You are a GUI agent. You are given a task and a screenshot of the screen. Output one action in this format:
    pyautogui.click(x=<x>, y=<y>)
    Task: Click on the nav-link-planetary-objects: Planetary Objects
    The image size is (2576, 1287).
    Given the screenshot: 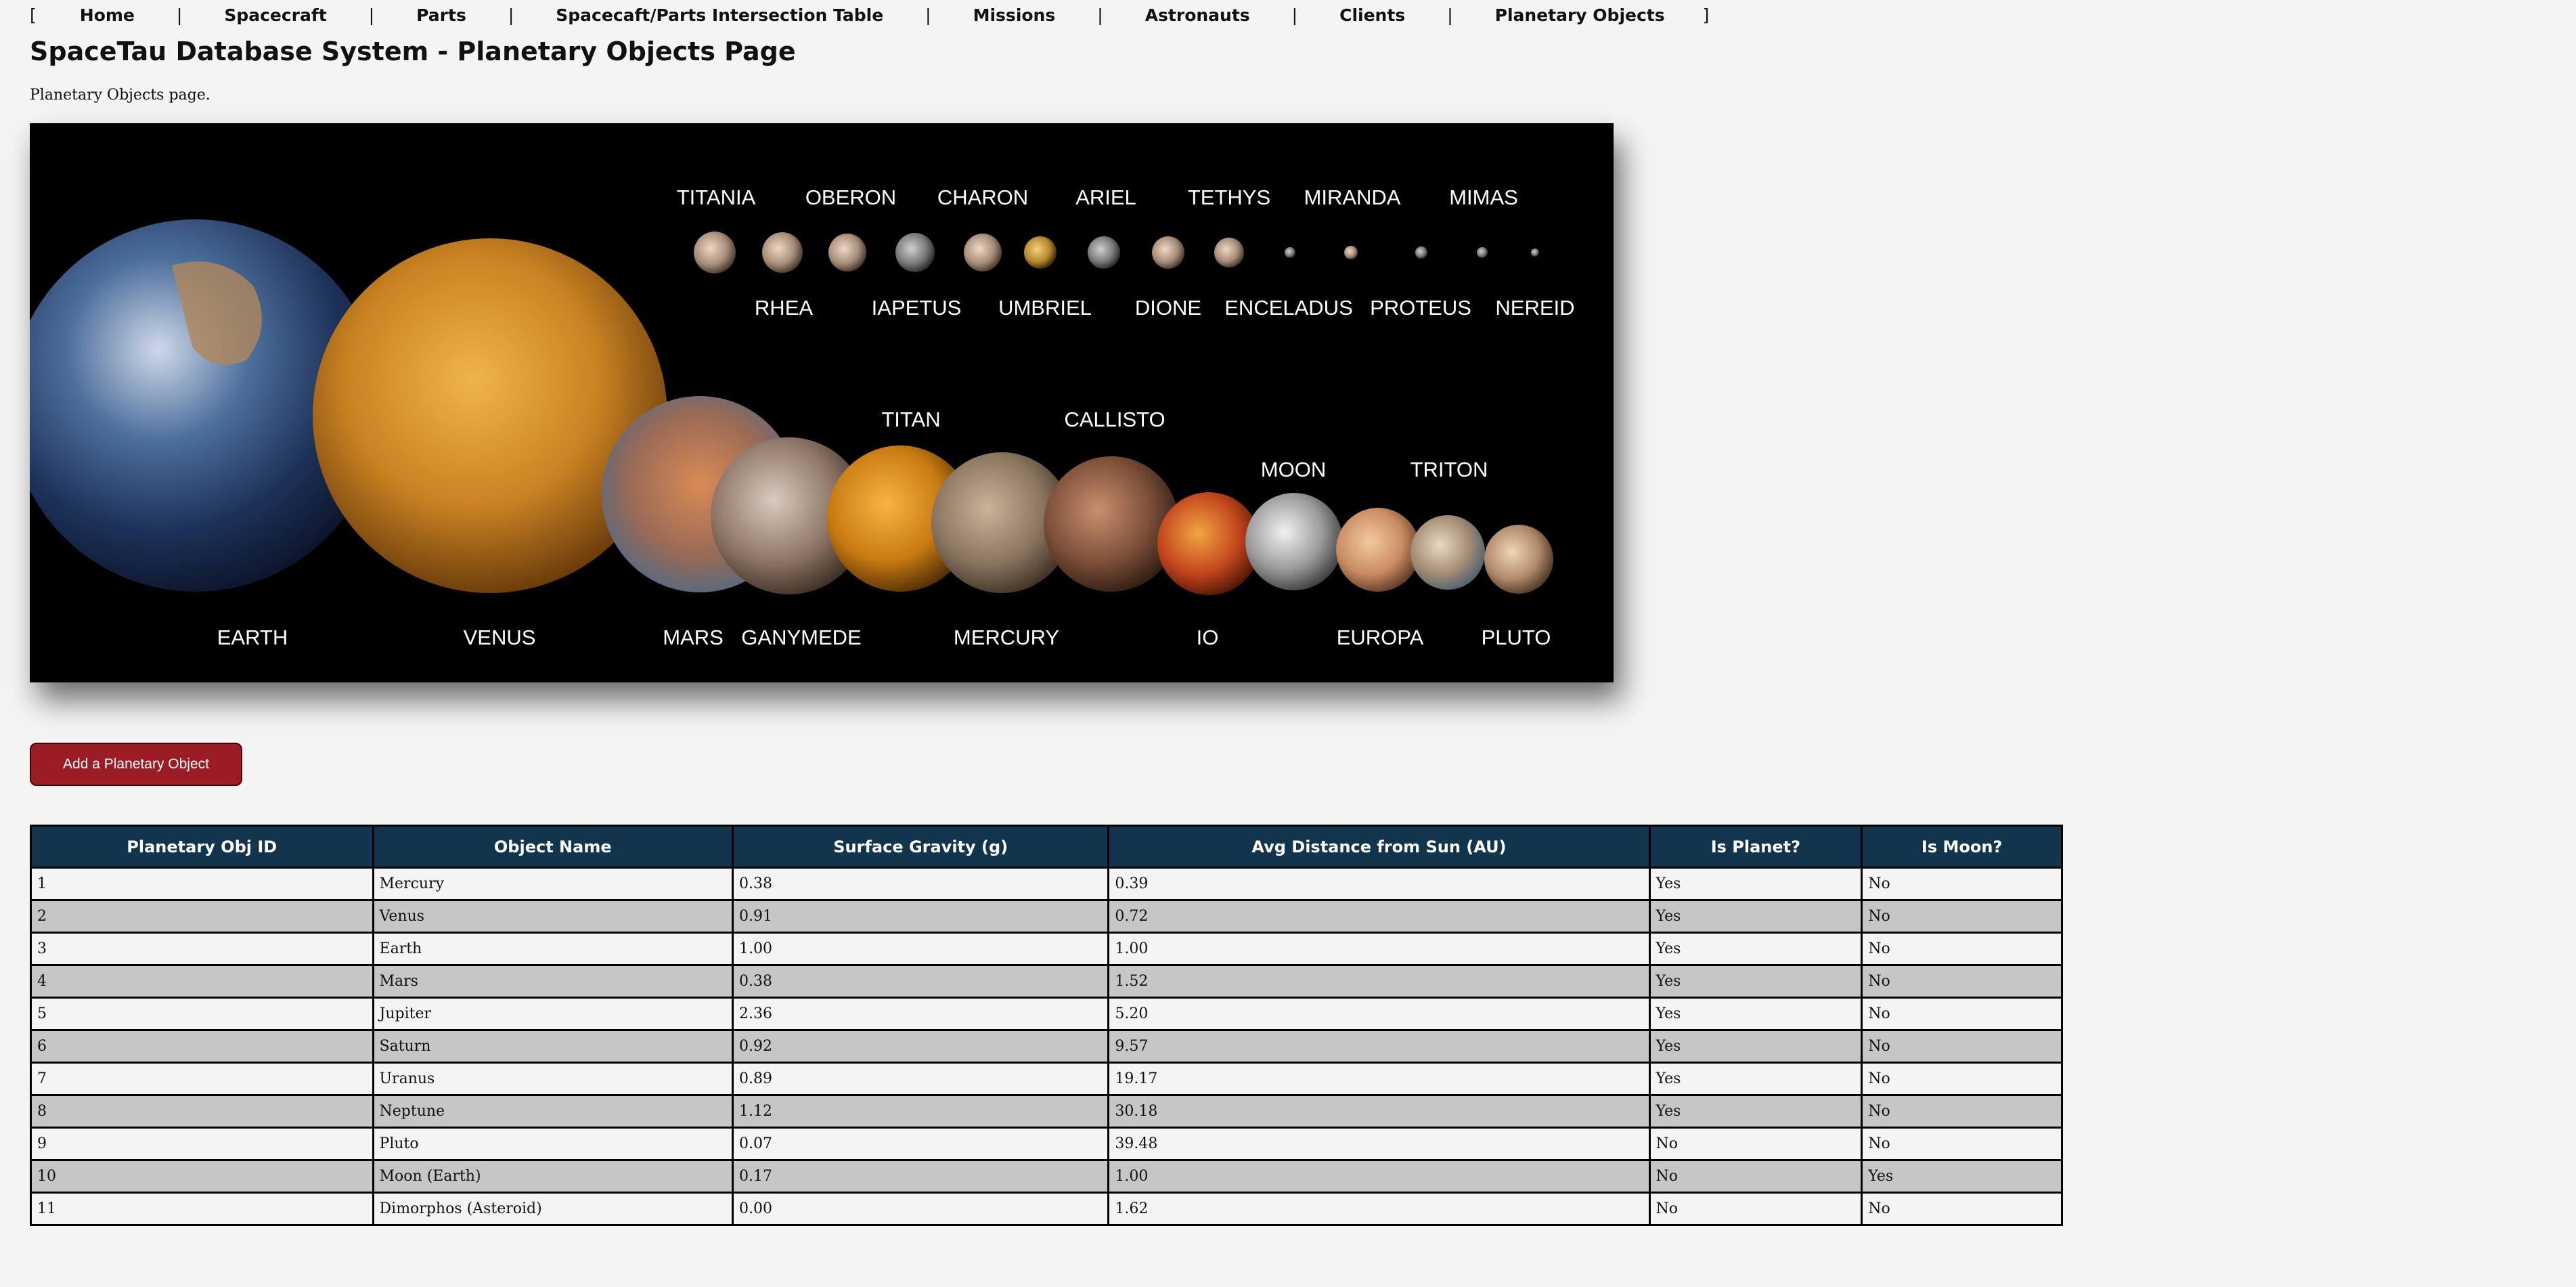 What is the action you would take?
    pyautogui.click(x=1580, y=15)
    